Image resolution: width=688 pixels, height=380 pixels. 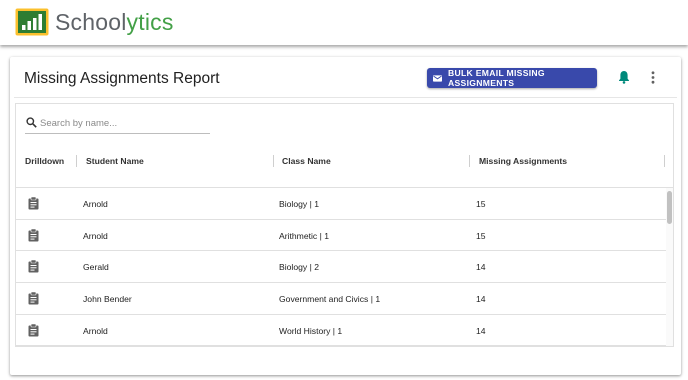 What do you see at coordinates (624, 77) in the screenshot?
I see `bell-icon` at bounding box center [624, 77].